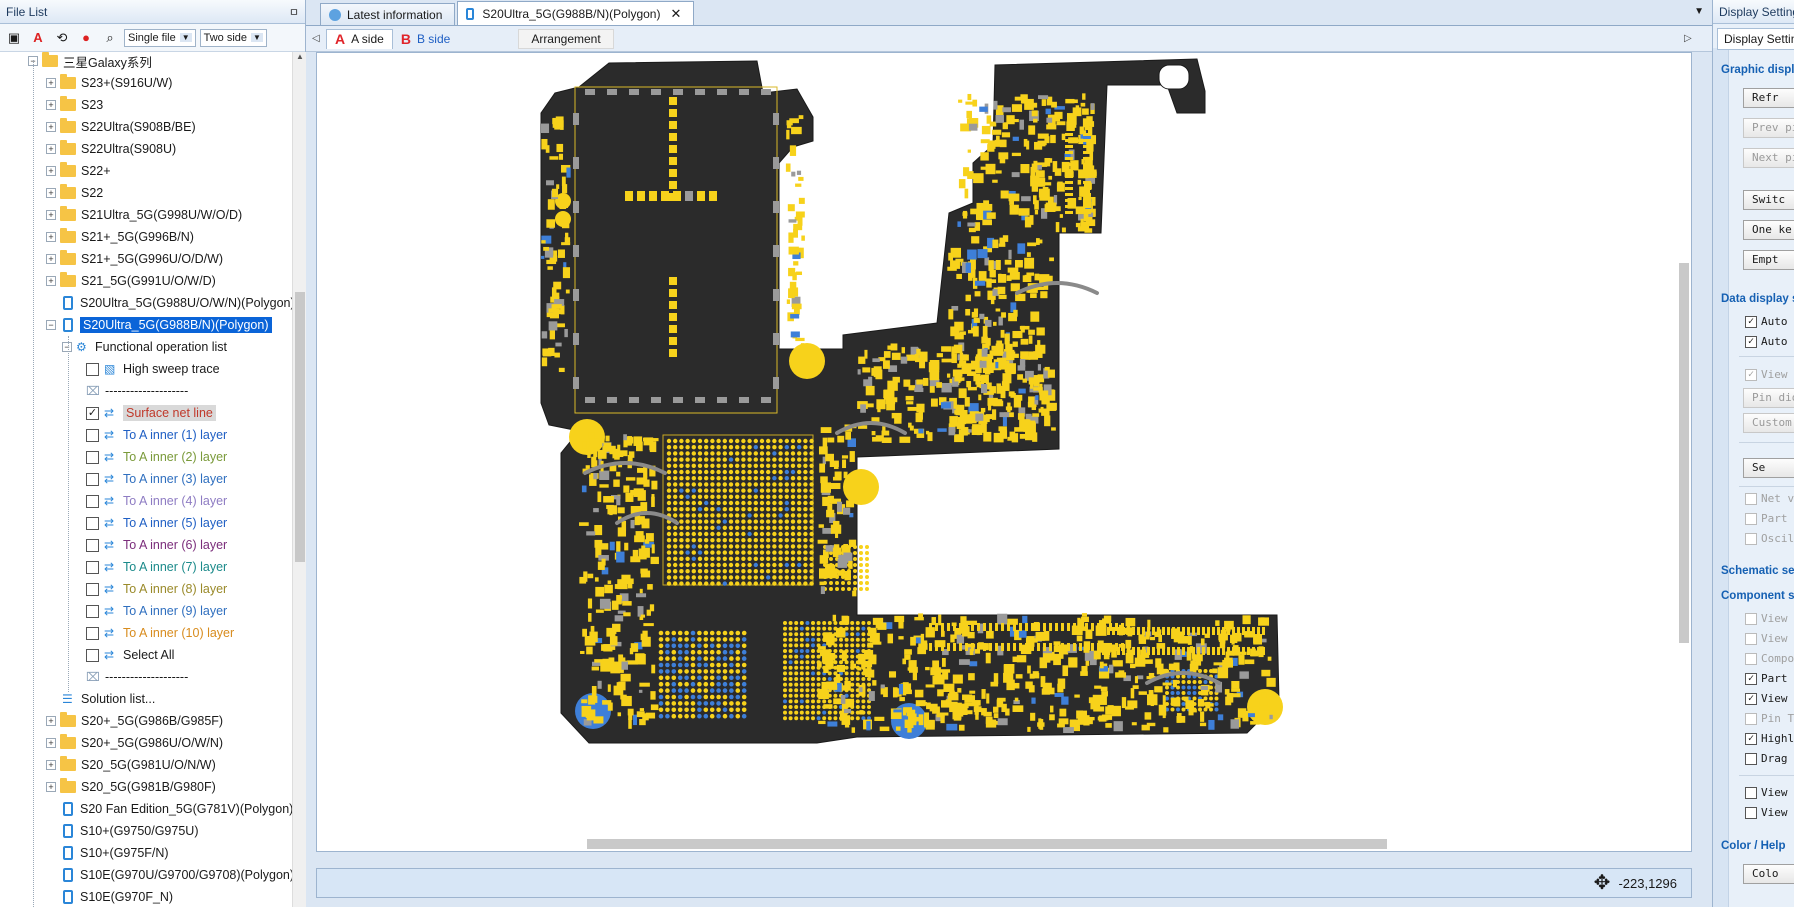  Describe the element at coordinates (300, 427) in the screenshot. I see `scrollbar-thumb` at that location.